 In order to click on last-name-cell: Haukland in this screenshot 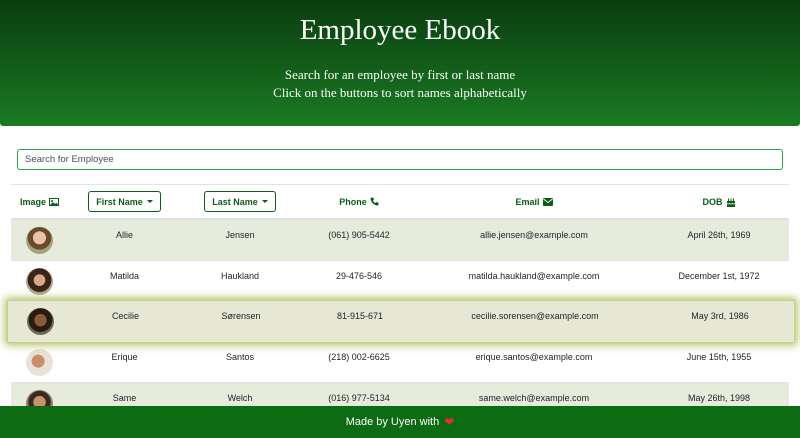, I will do `click(240, 276)`.